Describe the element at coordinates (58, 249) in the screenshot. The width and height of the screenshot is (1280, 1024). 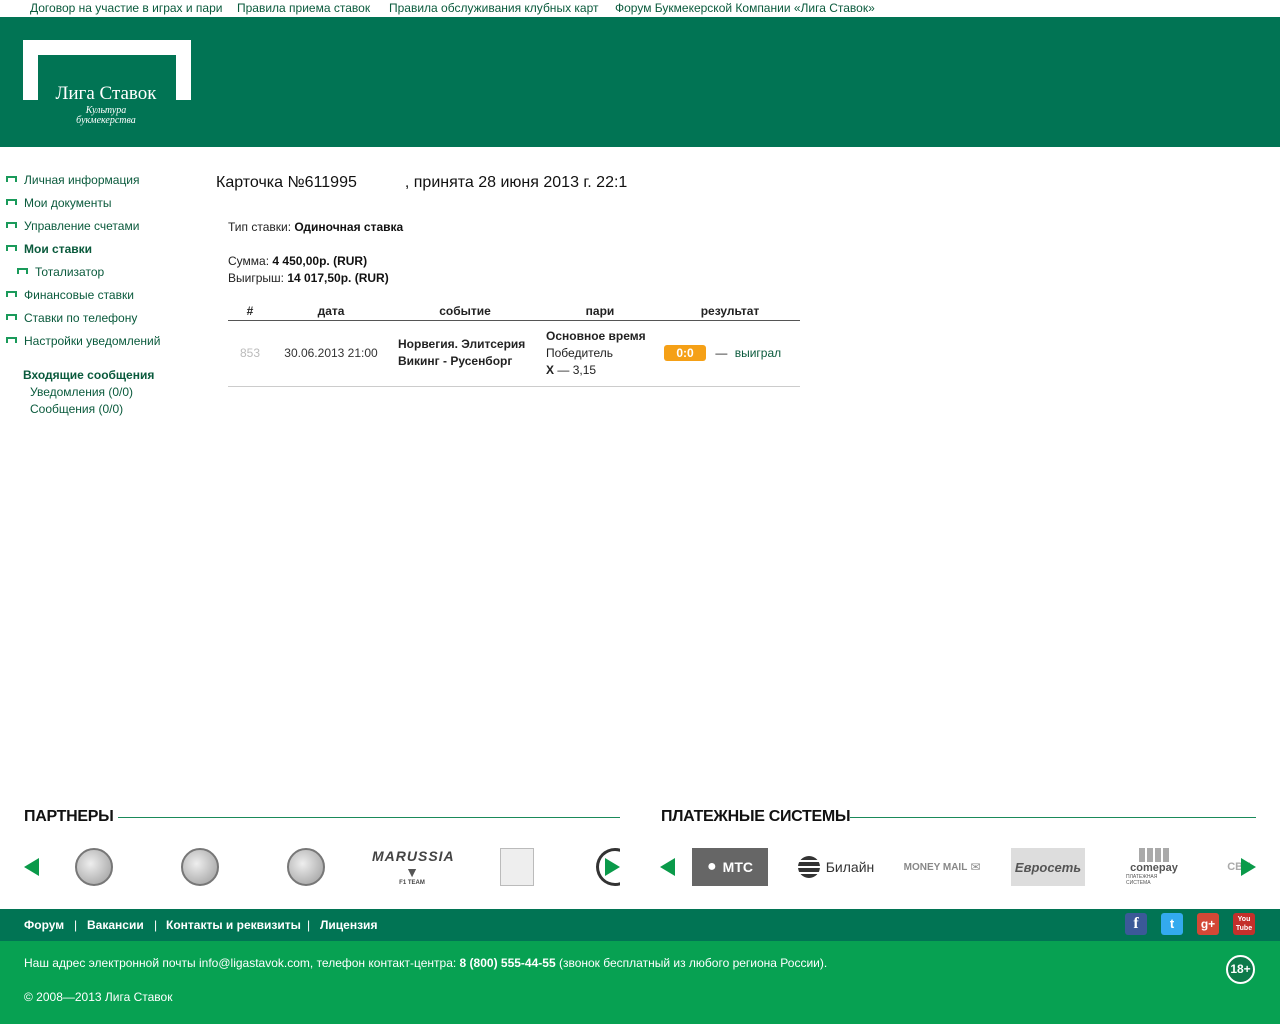
I see `sidebar-item-label: Мои ставки` at that location.